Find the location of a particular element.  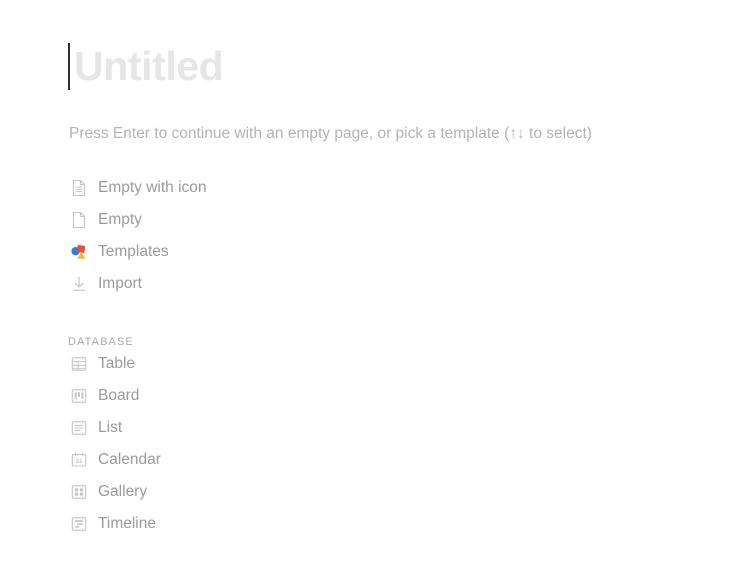

calendar-31-icon: 31 is located at coordinates (79, 460).